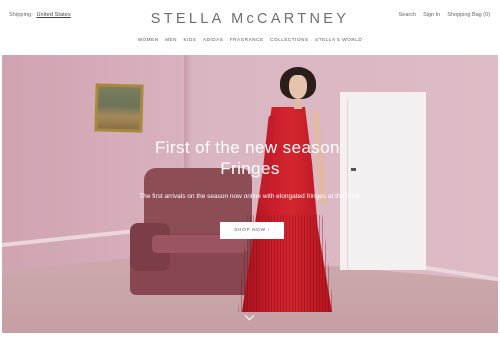  What do you see at coordinates (250, 345) in the screenshot?
I see `page-bottom-strip` at bounding box center [250, 345].